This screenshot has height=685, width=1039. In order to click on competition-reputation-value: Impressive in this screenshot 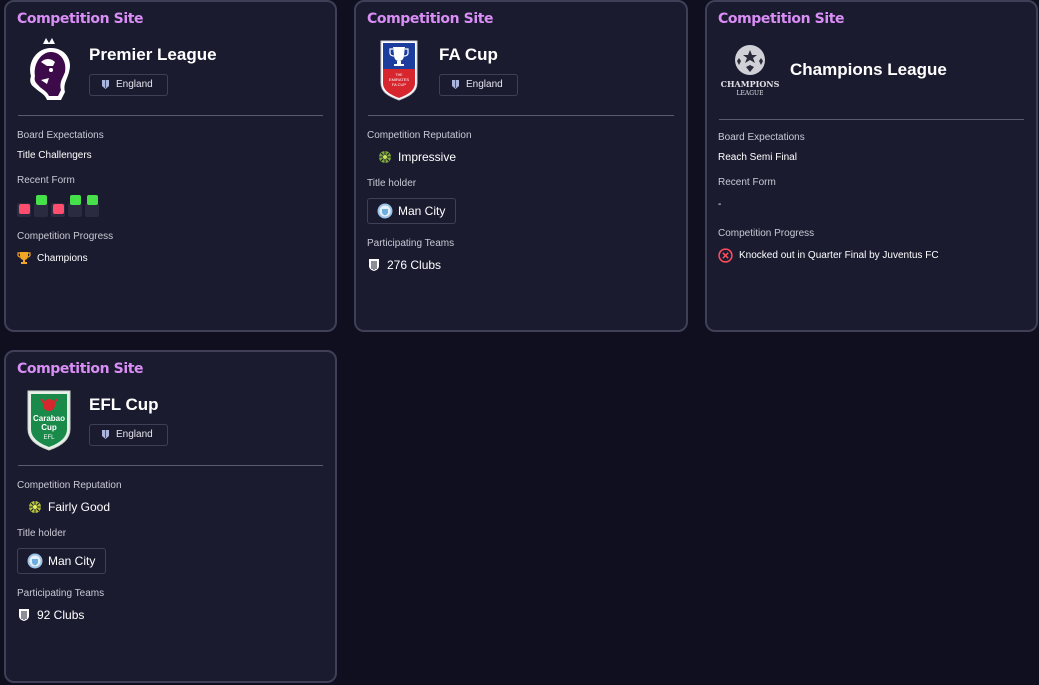, I will do `click(526, 157)`.